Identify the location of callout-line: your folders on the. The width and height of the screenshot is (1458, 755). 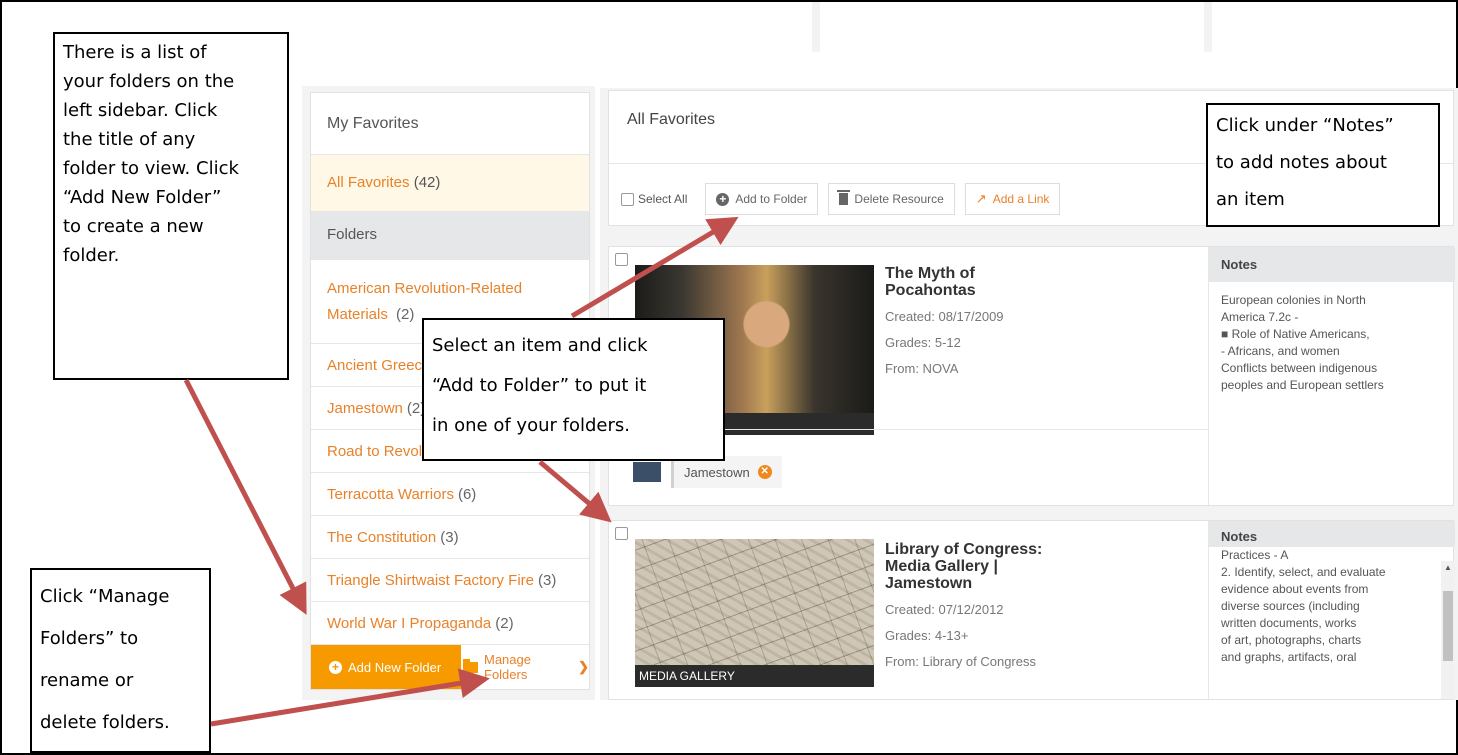
(149, 81).